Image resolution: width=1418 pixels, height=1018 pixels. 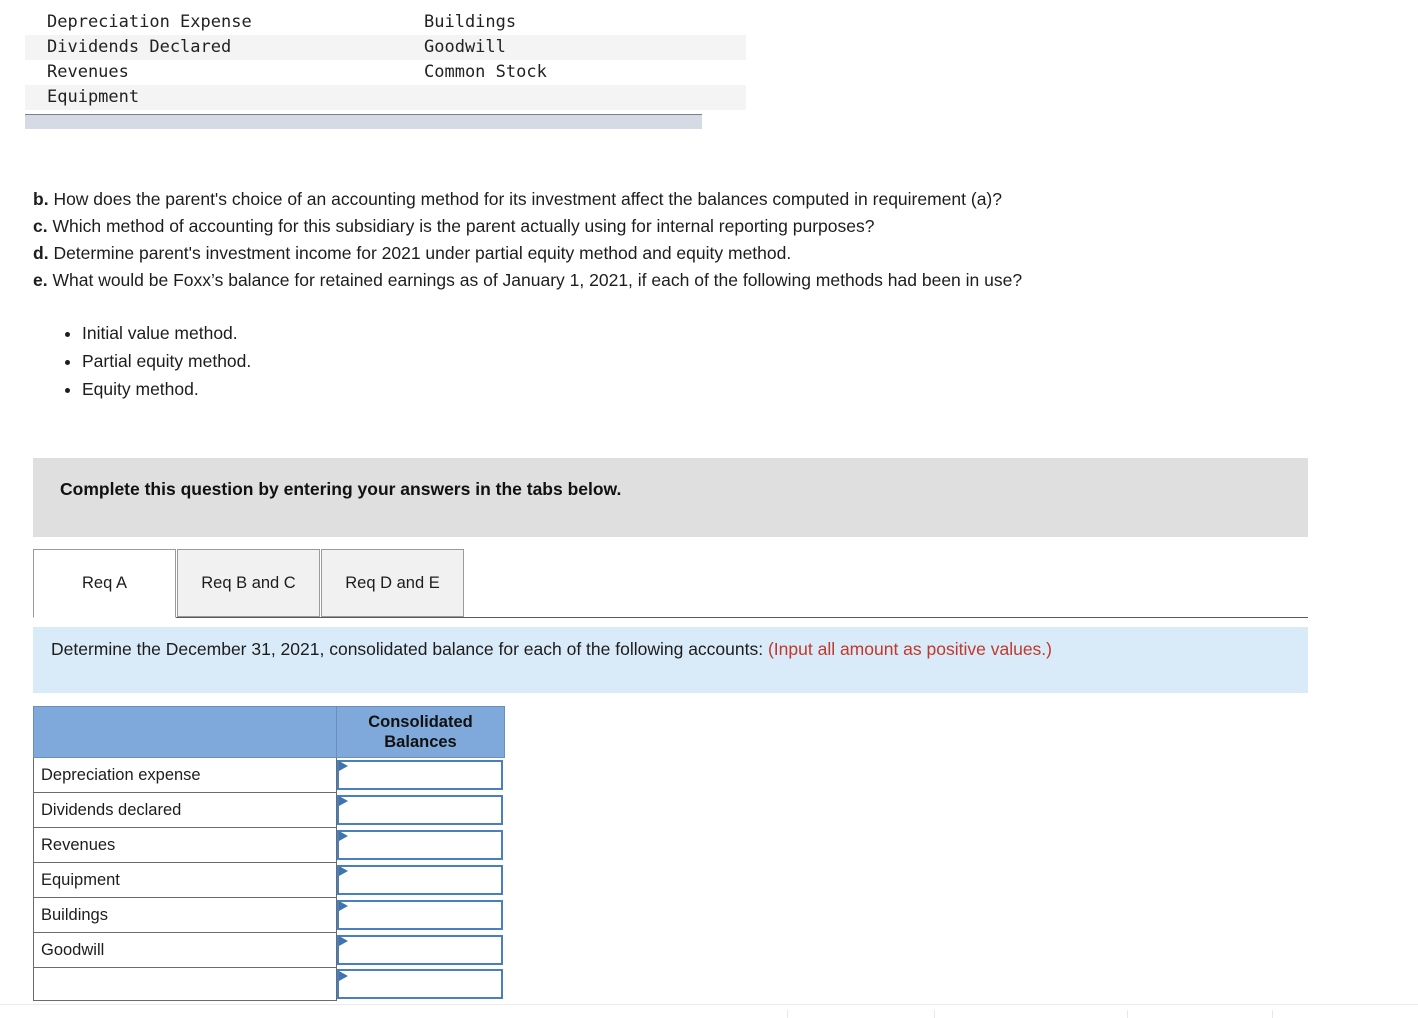 I want to click on input-goodwill, so click(x=420, y=949).